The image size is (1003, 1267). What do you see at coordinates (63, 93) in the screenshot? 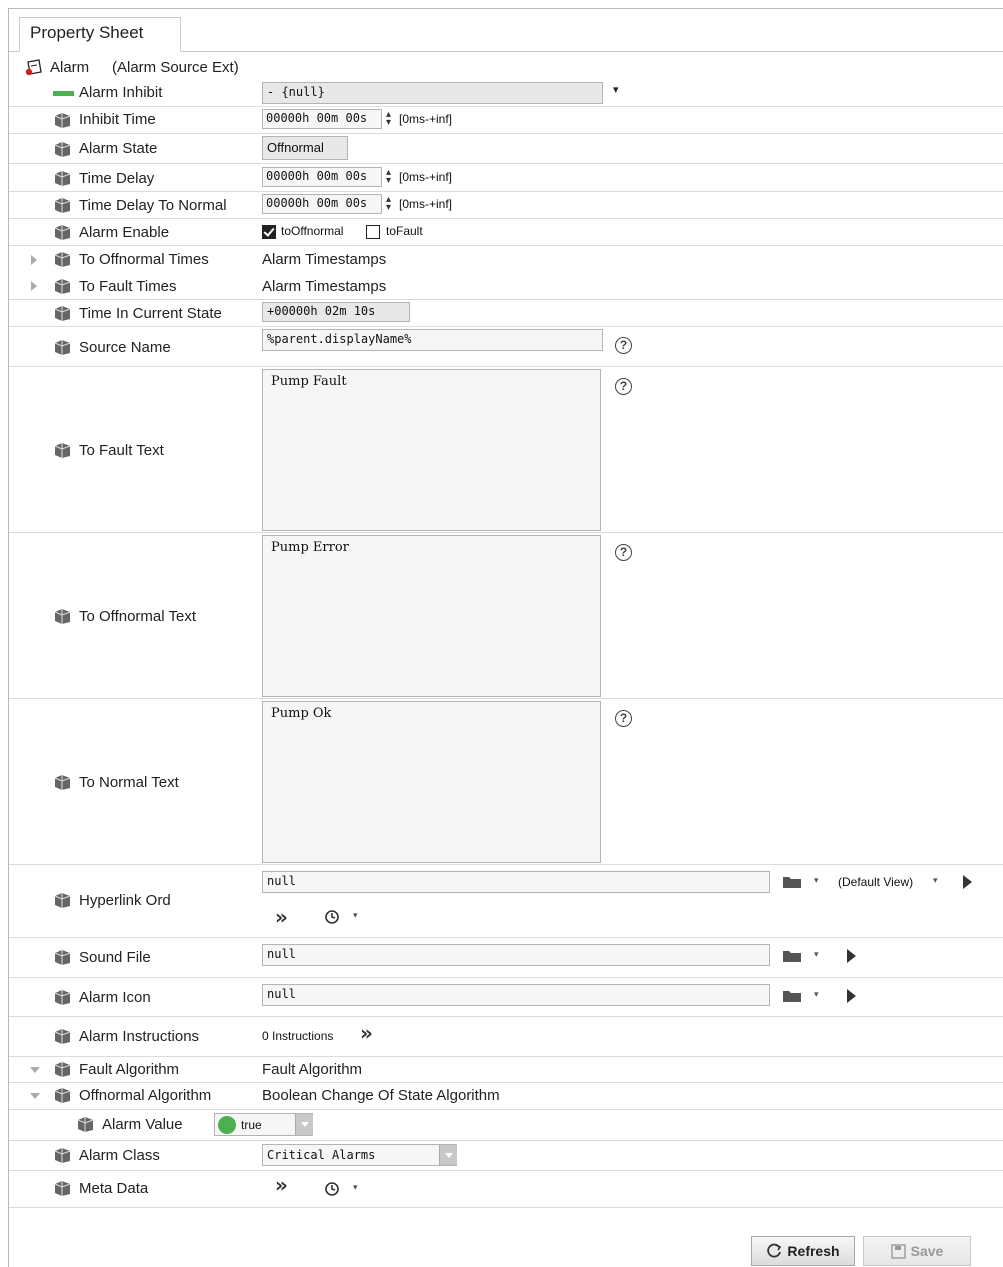
I see `status-bar-icon` at bounding box center [63, 93].